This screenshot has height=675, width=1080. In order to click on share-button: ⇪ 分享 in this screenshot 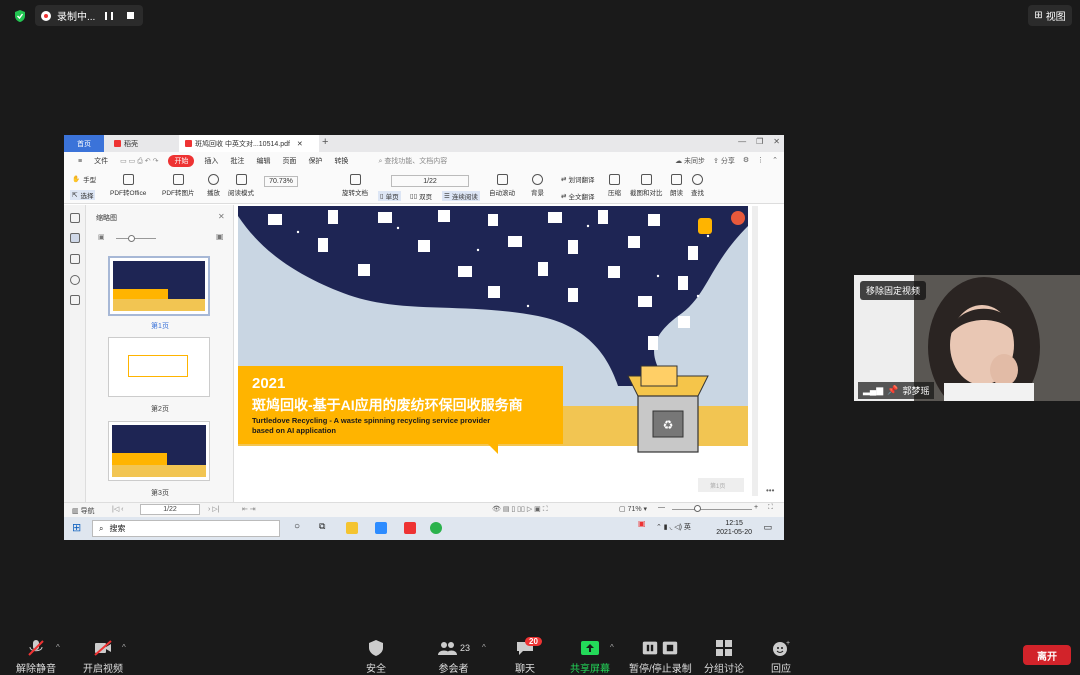, I will do `click(724, 161)`.